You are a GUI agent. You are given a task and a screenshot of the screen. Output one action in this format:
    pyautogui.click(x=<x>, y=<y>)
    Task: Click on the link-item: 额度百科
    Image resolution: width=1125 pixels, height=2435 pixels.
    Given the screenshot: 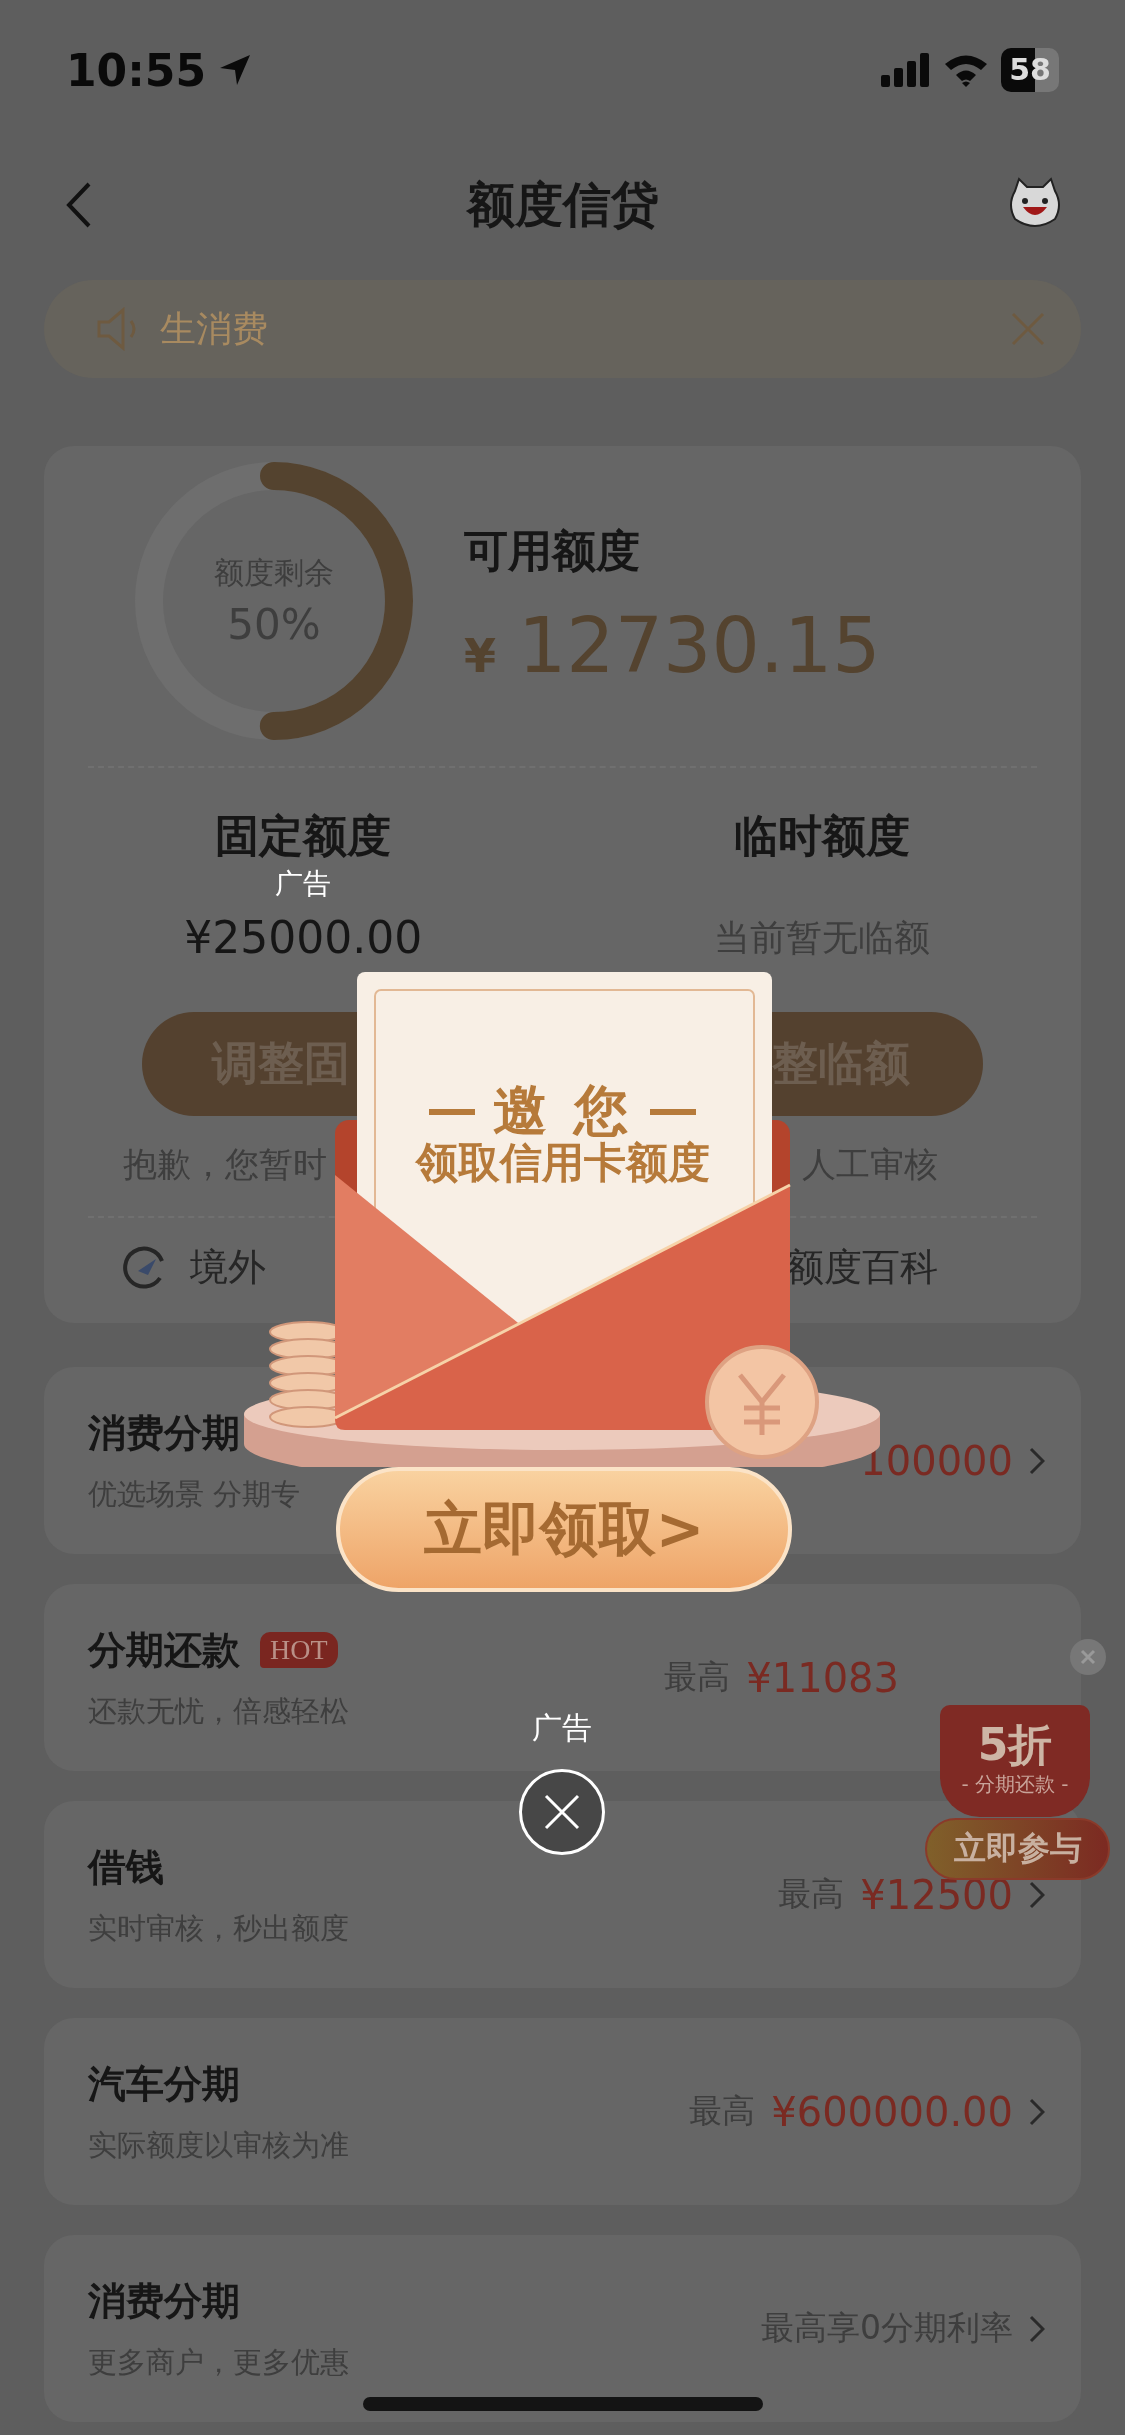 What is the action you would take?
    pyautogui.click(x=862, y=1267)
    